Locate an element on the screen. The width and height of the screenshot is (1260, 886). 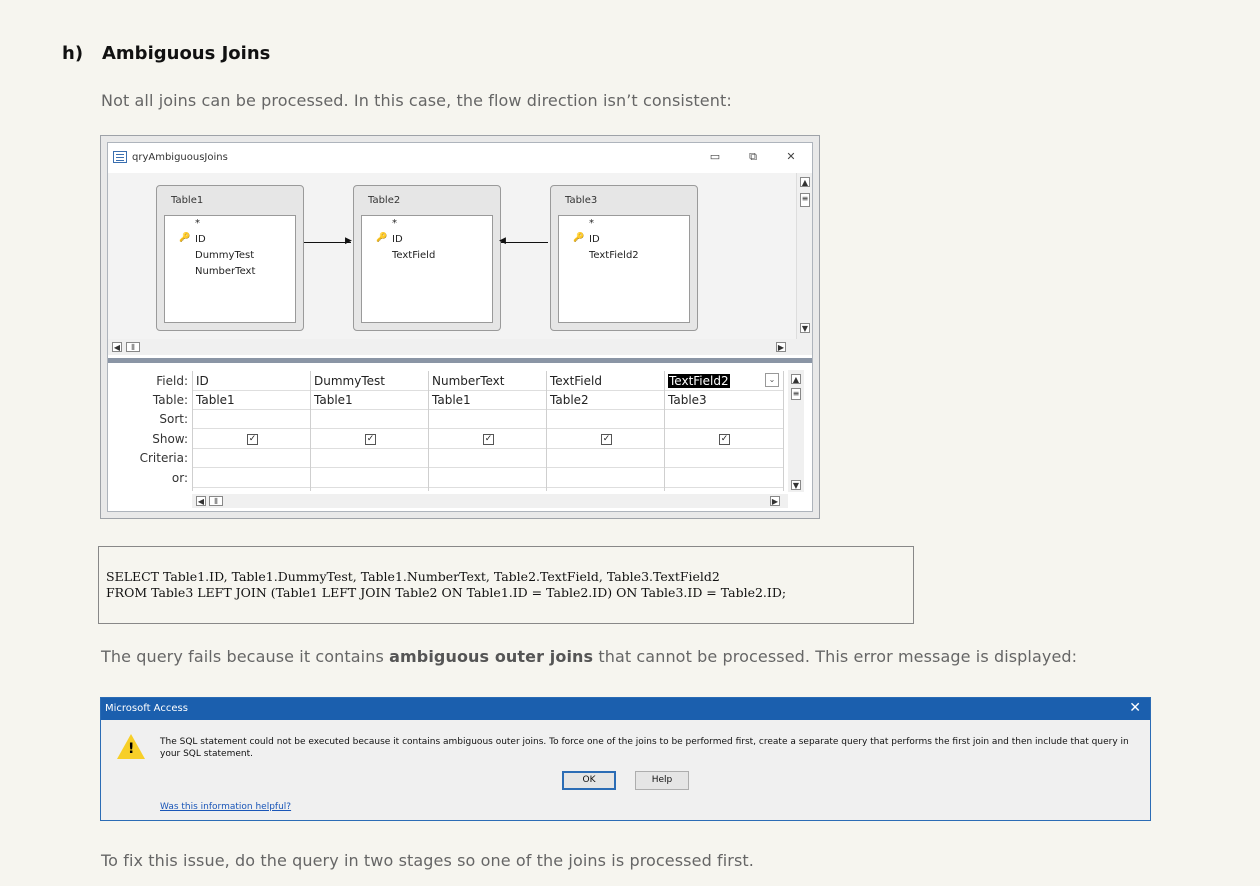
row-label-sort: Sort: is located at coordinates (173, 419).